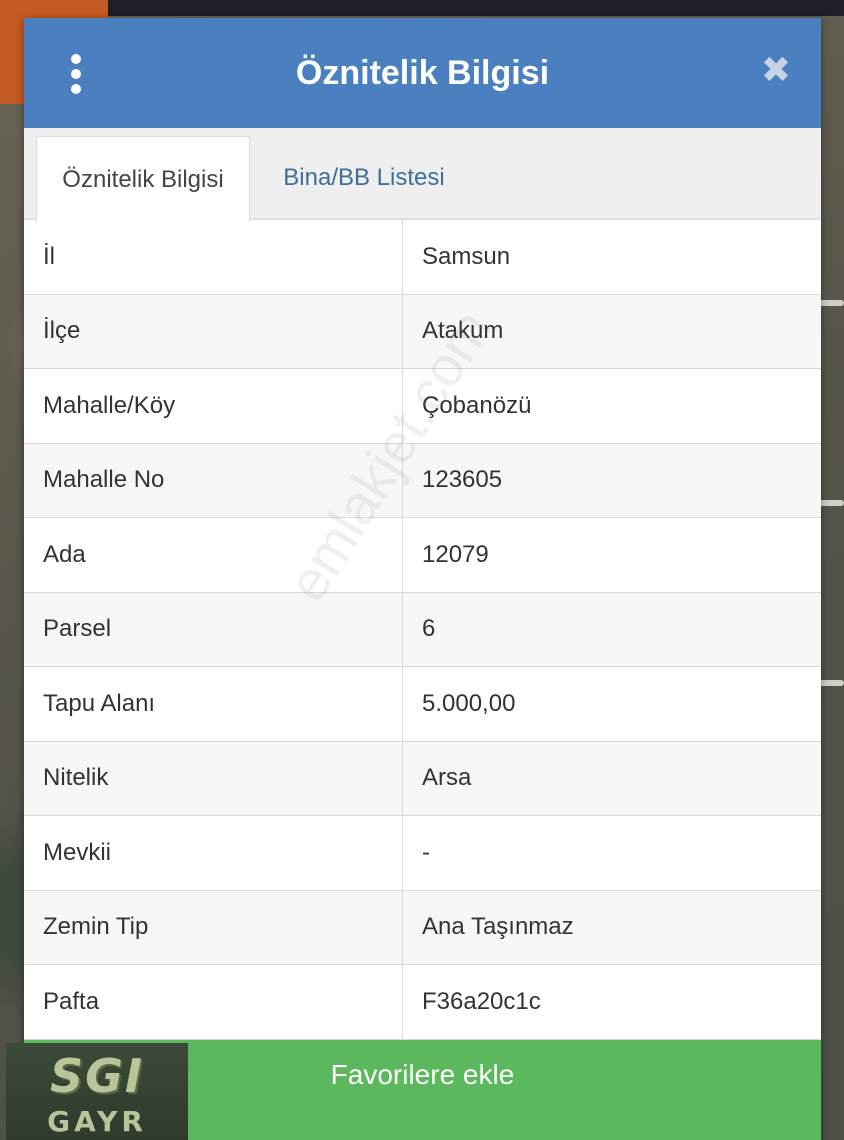  Describe the element at coordinates (213, 480) in the screenshot. I see `attribute-key: Mahalle No` at that location.